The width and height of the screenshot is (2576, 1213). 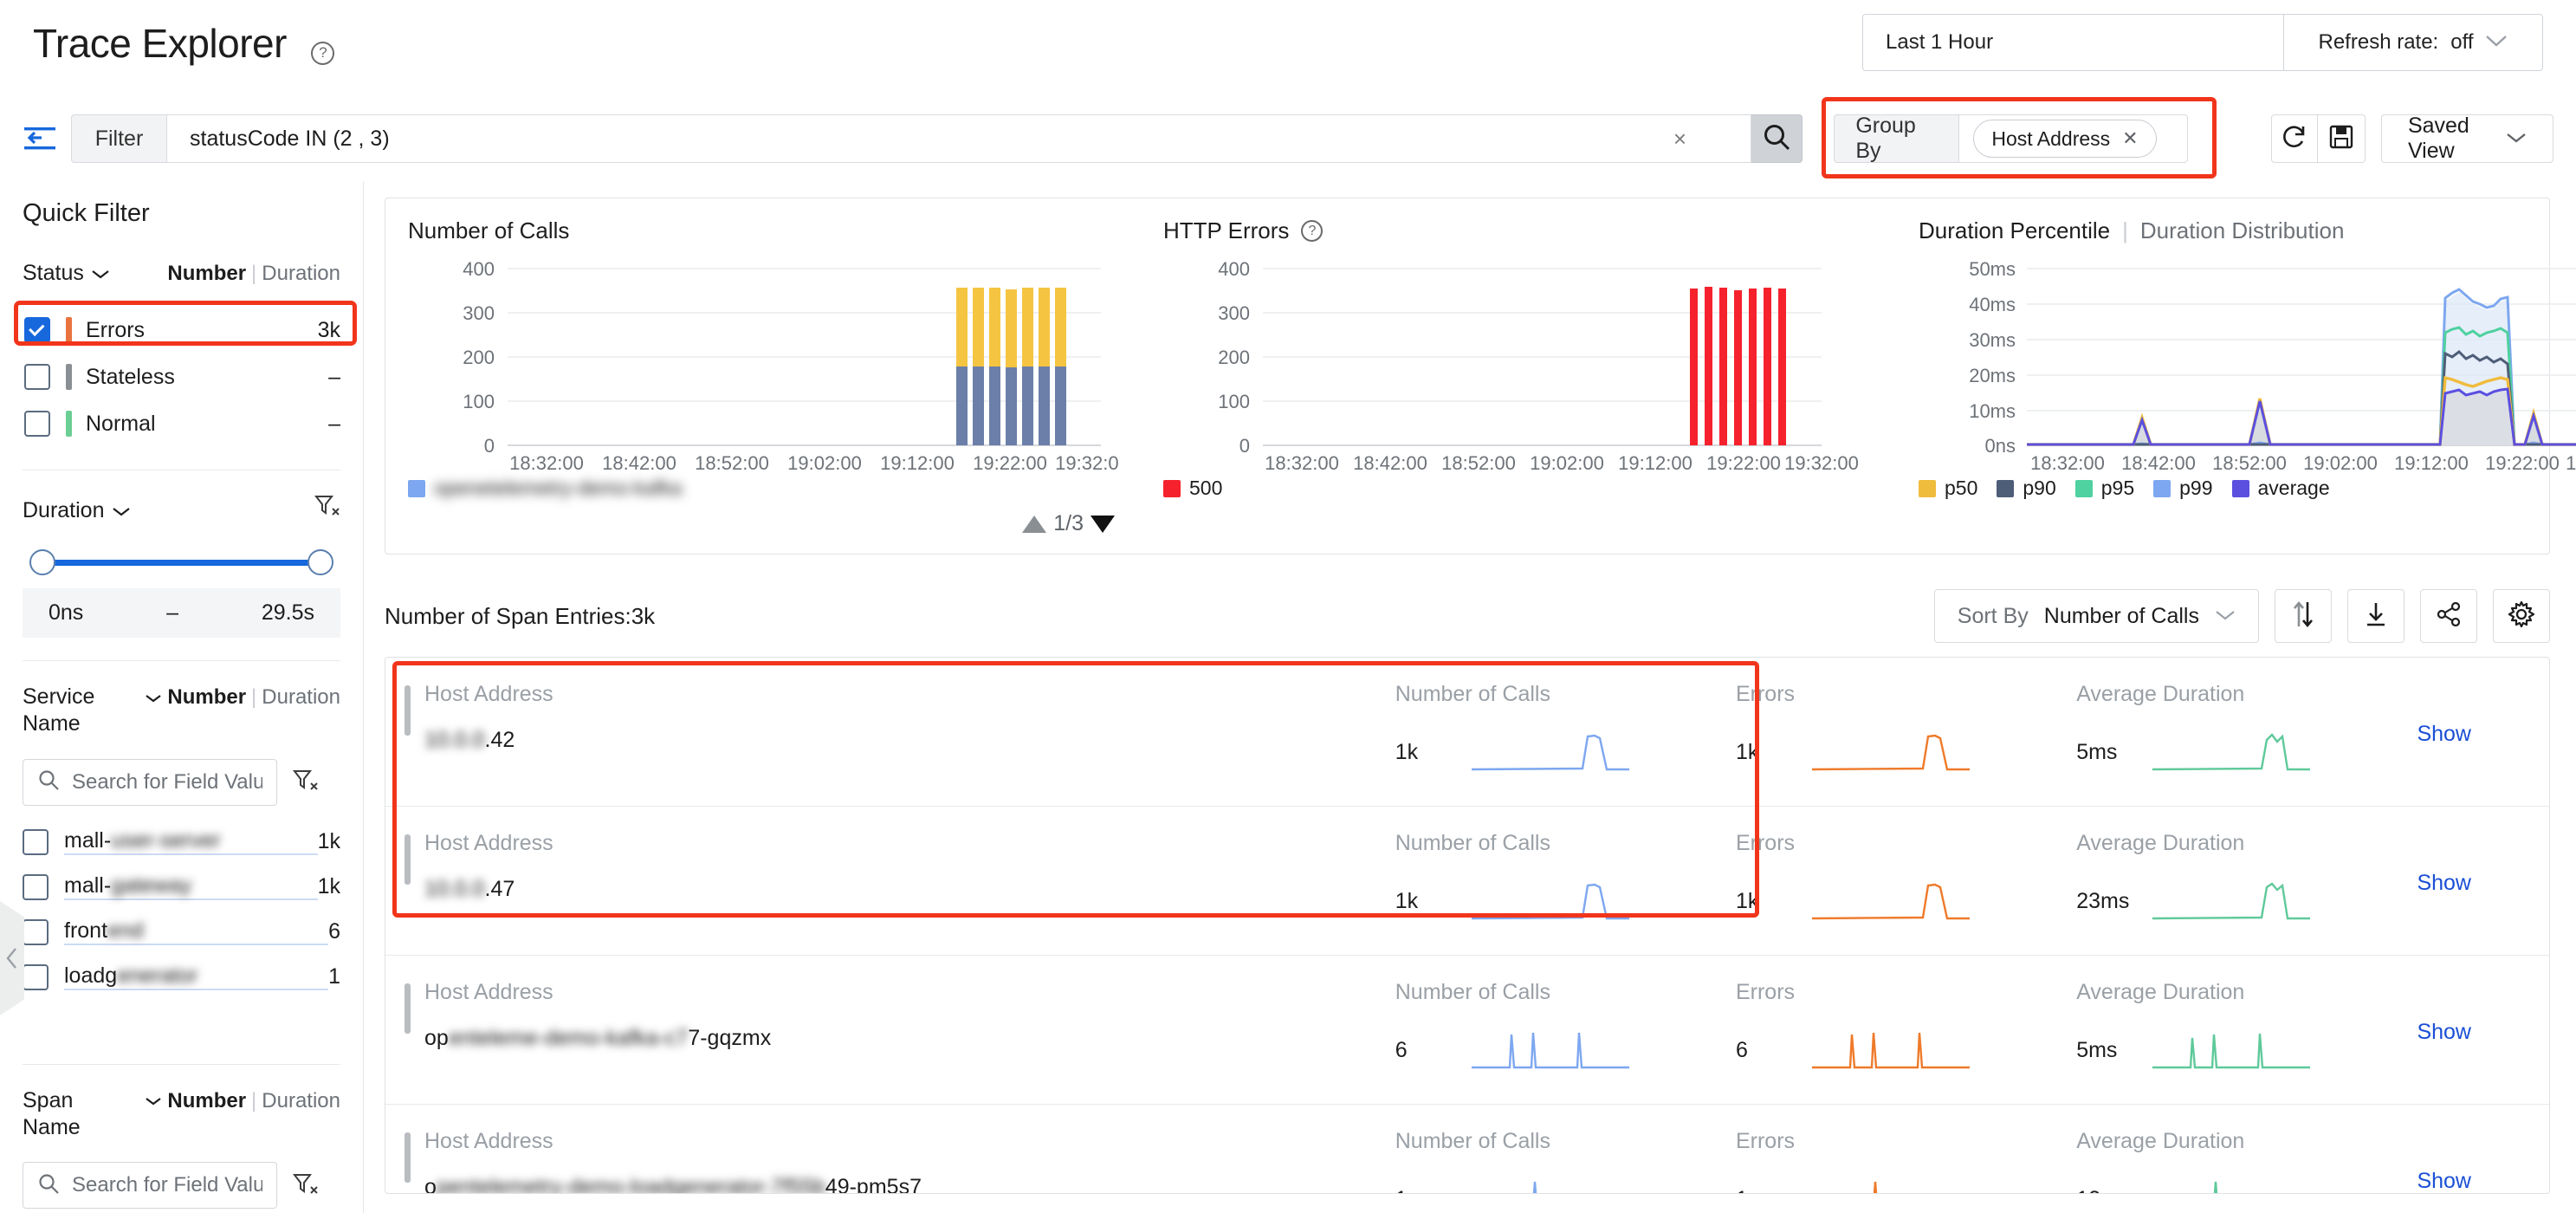 I want to click on share-button, so click(x=2448, y=616).